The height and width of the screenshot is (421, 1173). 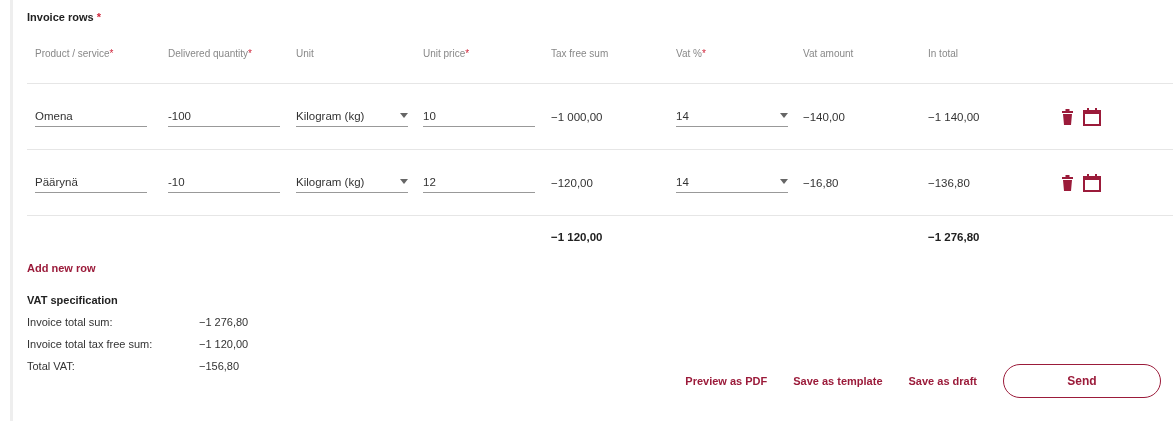 I want to click on total-cell: −1 120,00, so click(x=577, y=237).